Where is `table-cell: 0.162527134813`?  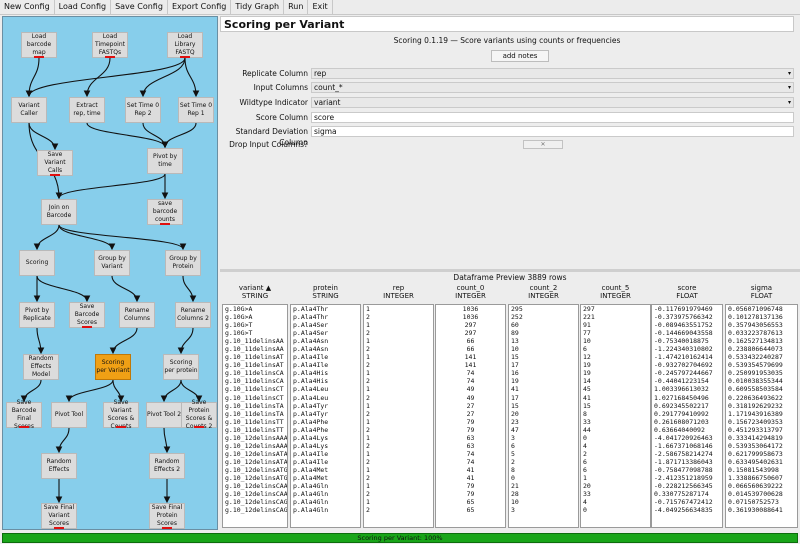 table-cell: 0.162527134813 is located at coordinates (761, 341).